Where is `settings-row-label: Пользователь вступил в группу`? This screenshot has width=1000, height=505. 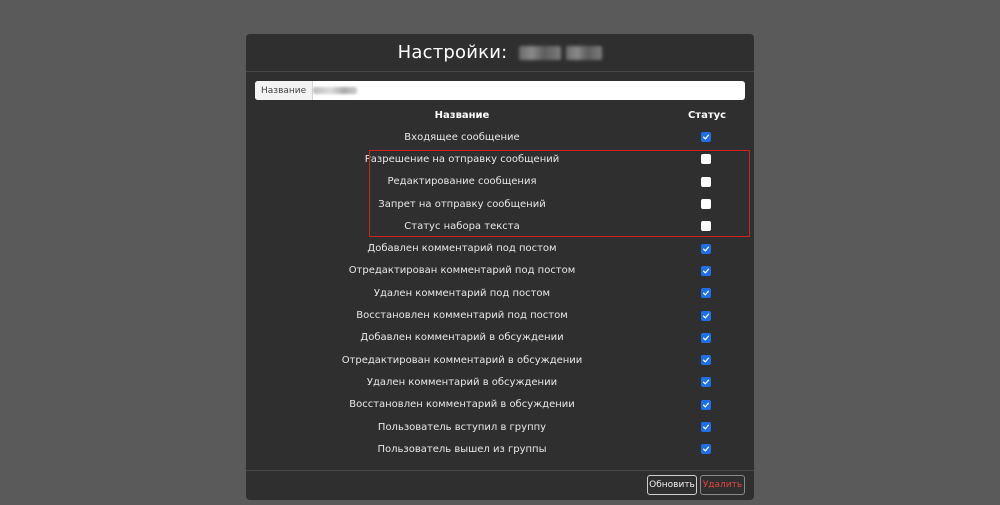 settings-row-label: Пользователь вступил в группу is located at coordinates (462, 427).